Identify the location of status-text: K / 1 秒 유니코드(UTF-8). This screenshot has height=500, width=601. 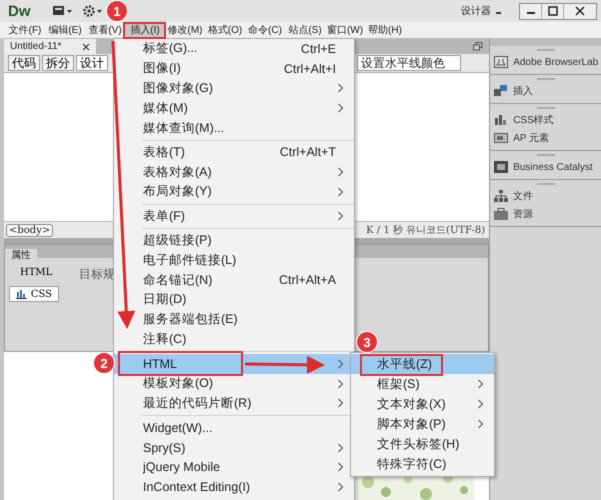
(426, 230).